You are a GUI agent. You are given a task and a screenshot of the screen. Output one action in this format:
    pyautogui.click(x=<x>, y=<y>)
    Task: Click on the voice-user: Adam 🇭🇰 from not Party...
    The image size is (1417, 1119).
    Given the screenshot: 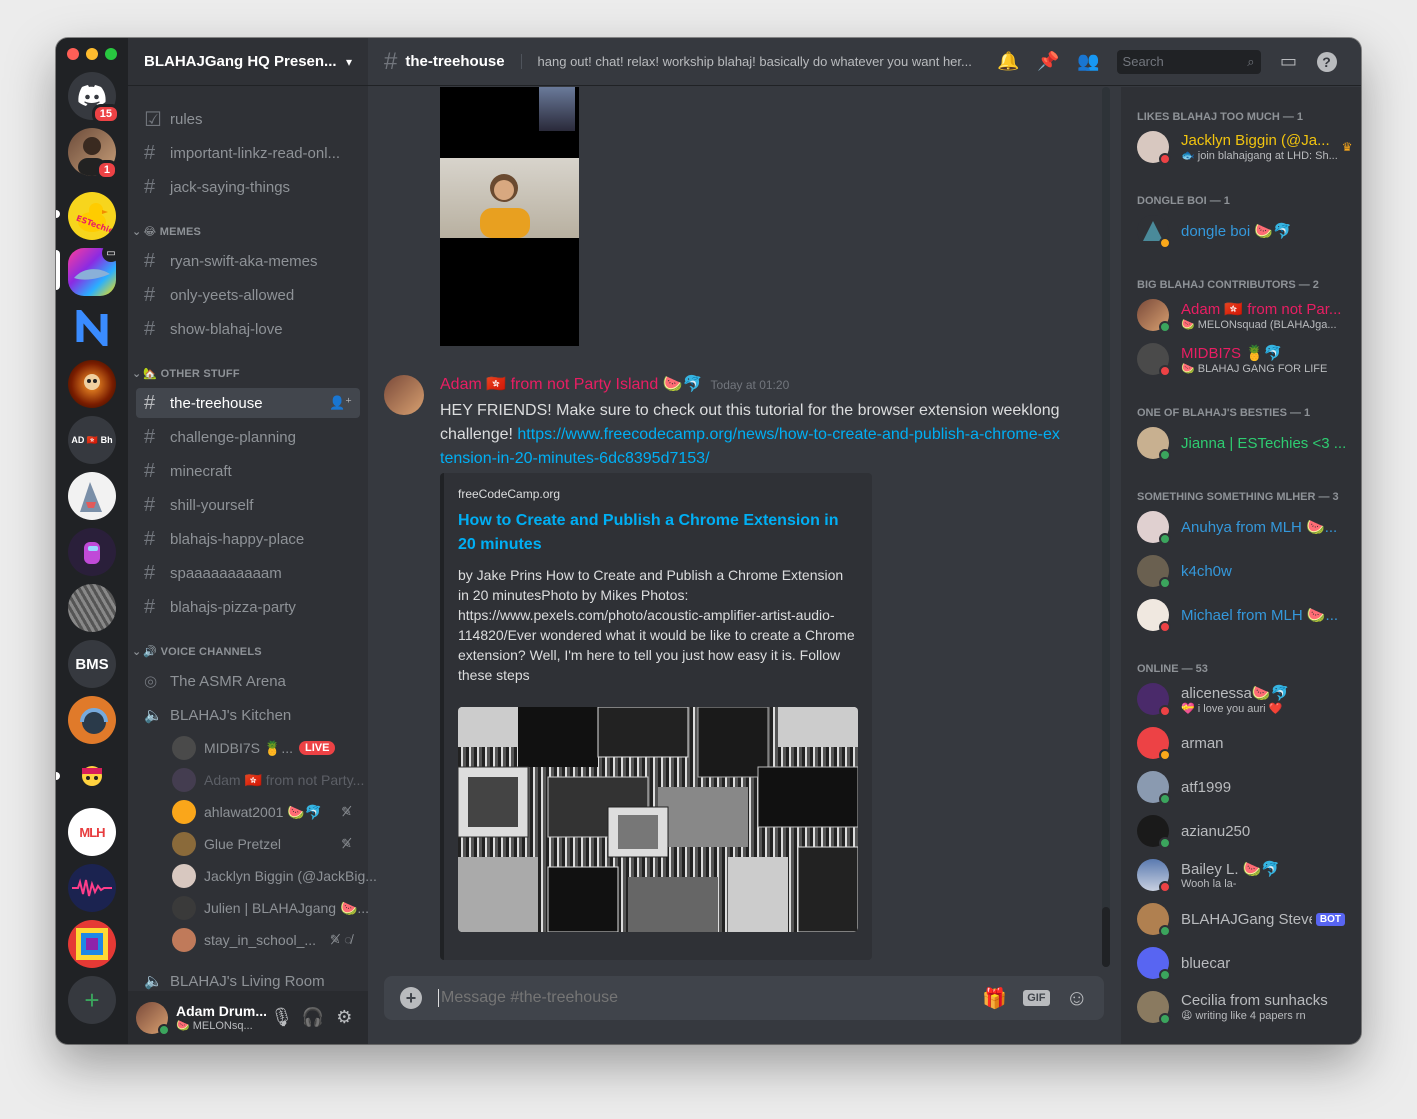 What is the action you would take?
    pyautogui.click(x=268, y=780)
    